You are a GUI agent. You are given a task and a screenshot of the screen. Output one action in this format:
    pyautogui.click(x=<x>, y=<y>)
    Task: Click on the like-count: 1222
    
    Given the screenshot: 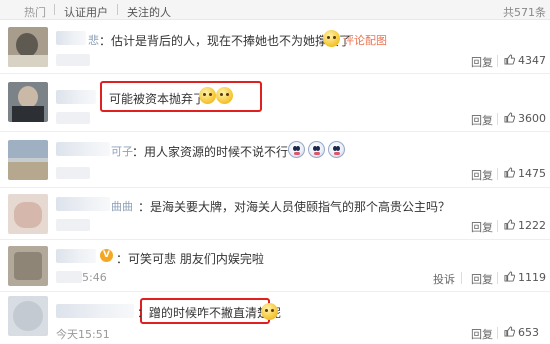 What is the action you would take?
    pyautogui.click(x=532, y=225)
    